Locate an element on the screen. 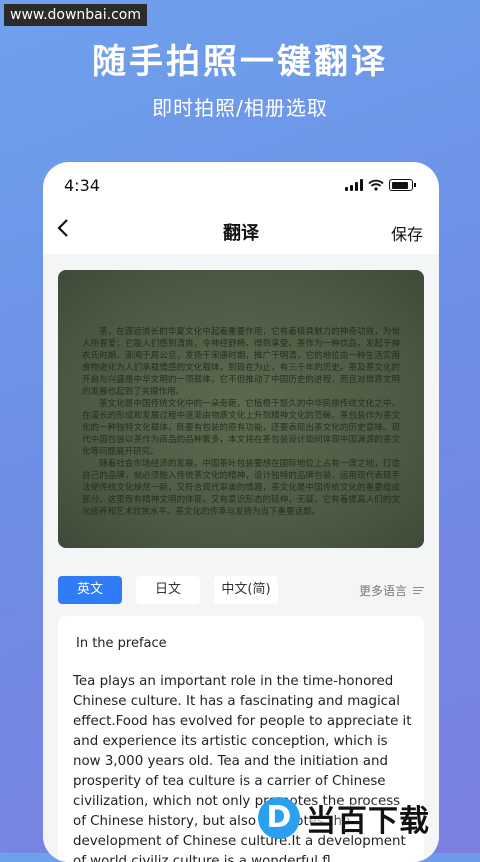 Image resolution: width=480 pixels, height=862 pixels. tab-chinese-simplified: 中文(简) is located at coordinates (246, 590).